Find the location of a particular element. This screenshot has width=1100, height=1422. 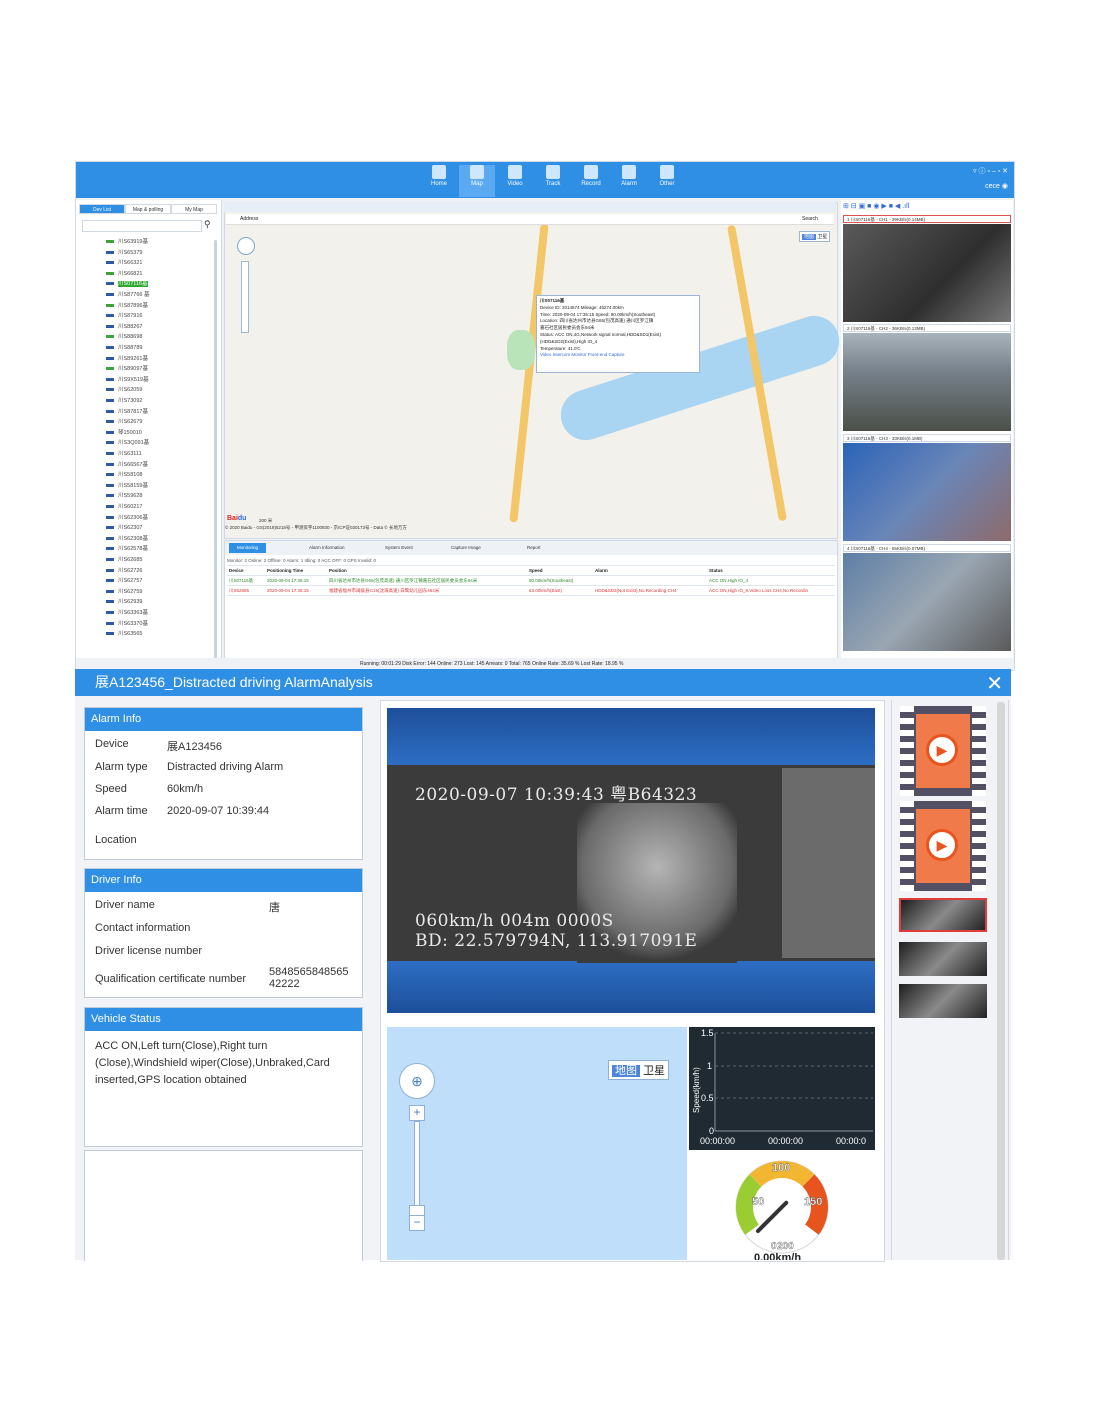

list-item: 川S62578基 is located at coordinates (127, 549).